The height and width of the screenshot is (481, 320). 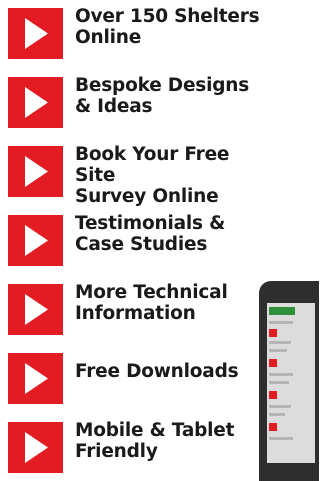 I want to click on tablet-screen, so click(x=291, y=383).